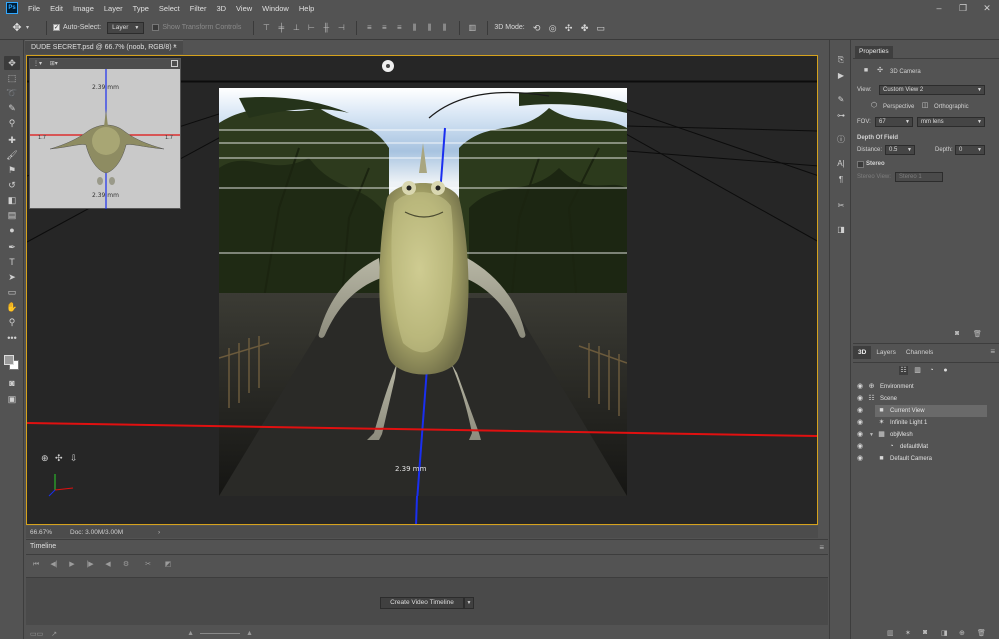 The height and width of the screenshot is (639, 999). I want to click on healing-brush-tool-icon: ✚, so click(12, 140).